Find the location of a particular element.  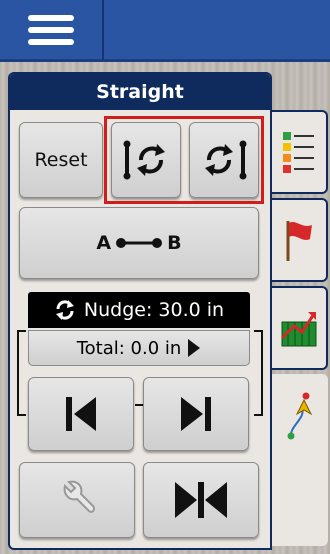

nudge-left-icon is located at coordinates (81, 414).